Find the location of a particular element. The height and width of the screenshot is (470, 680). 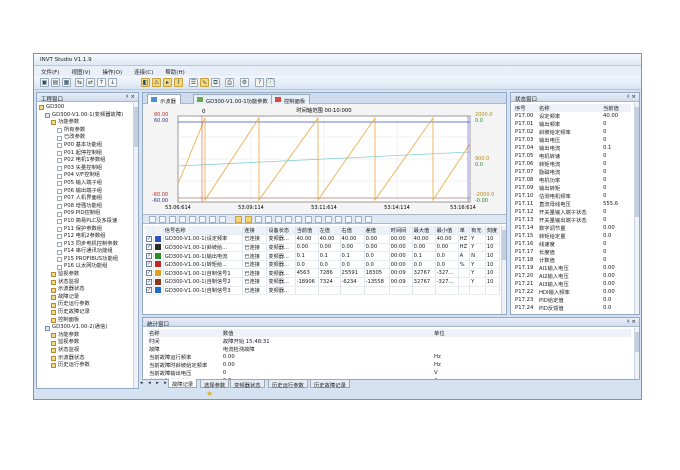

settings-icon: ⚙ is located at coordinates (244, 82).